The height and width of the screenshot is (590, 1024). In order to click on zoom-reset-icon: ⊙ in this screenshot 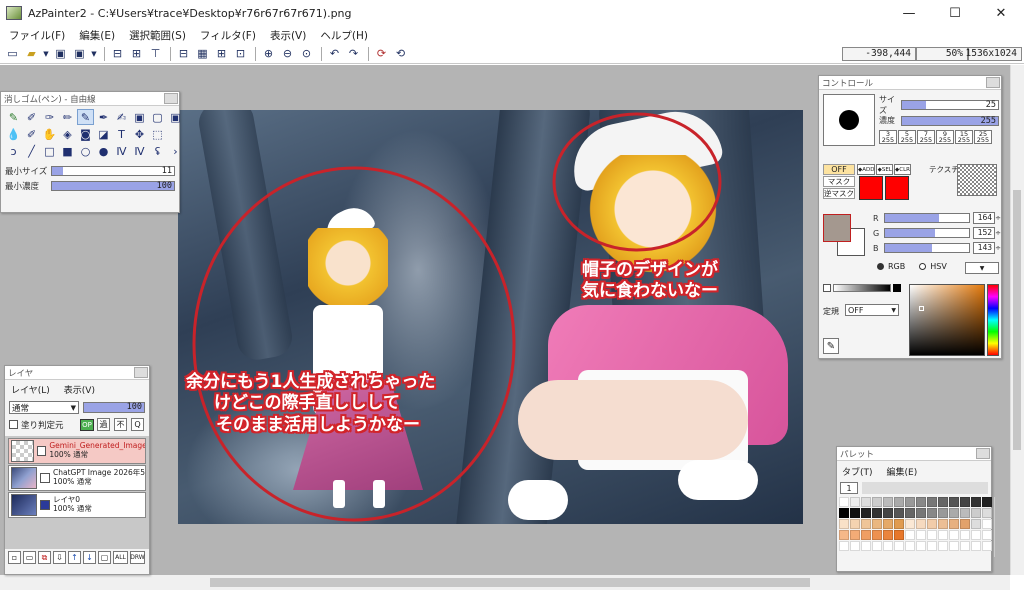, I will do `click(306, 54)`.